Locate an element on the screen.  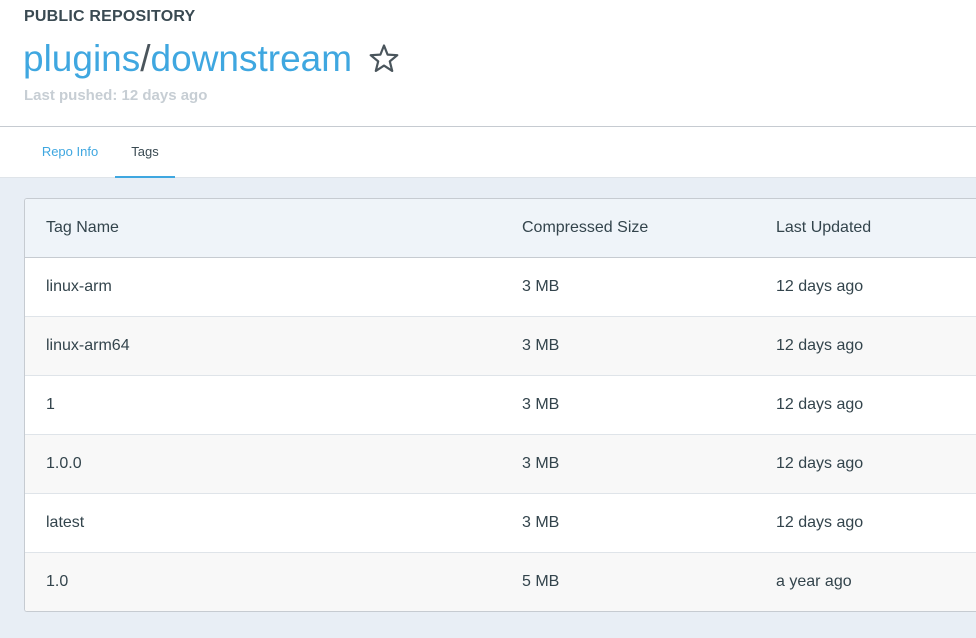
tag-name-cell: linux-arm64 is located at coordinates (88, 345).